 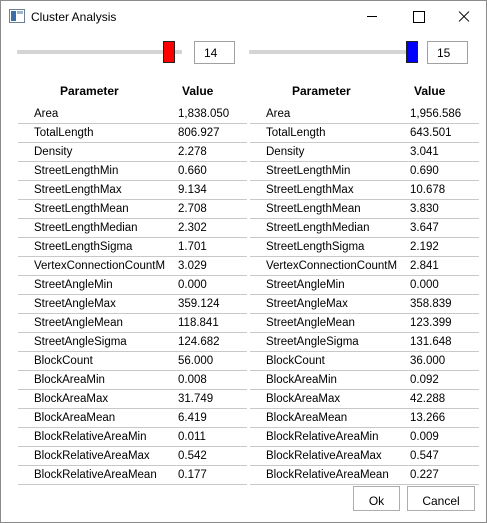 What do you see at coordinates (364, 209) in the screenshot?
I see `table-row: StreetLengthMean 3.830` at bounding box center [364, 209].